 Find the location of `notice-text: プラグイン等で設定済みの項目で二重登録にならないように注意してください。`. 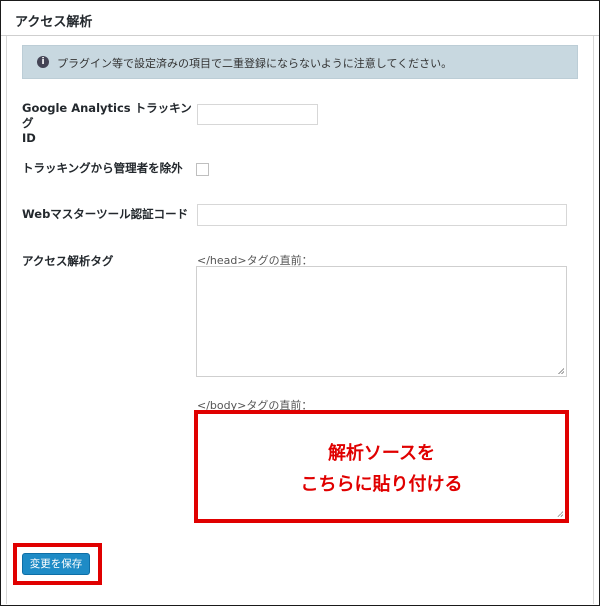

notice-text: プラグイン等で設定済みの項目で二重登録にならないように注意してください。 is located at coordinates (255, 63).